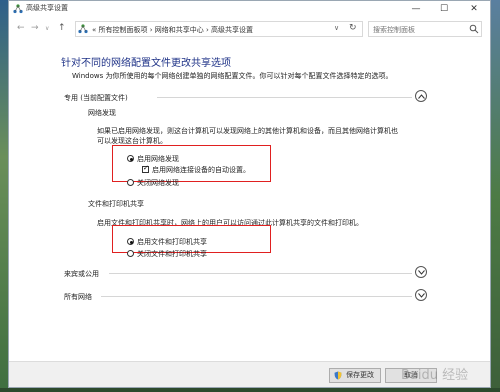 The height and width of the screenshot is (392, 500). Describe the element at coordinates (18, 9) in the screenshot. I see `network-app-icon` at that location.